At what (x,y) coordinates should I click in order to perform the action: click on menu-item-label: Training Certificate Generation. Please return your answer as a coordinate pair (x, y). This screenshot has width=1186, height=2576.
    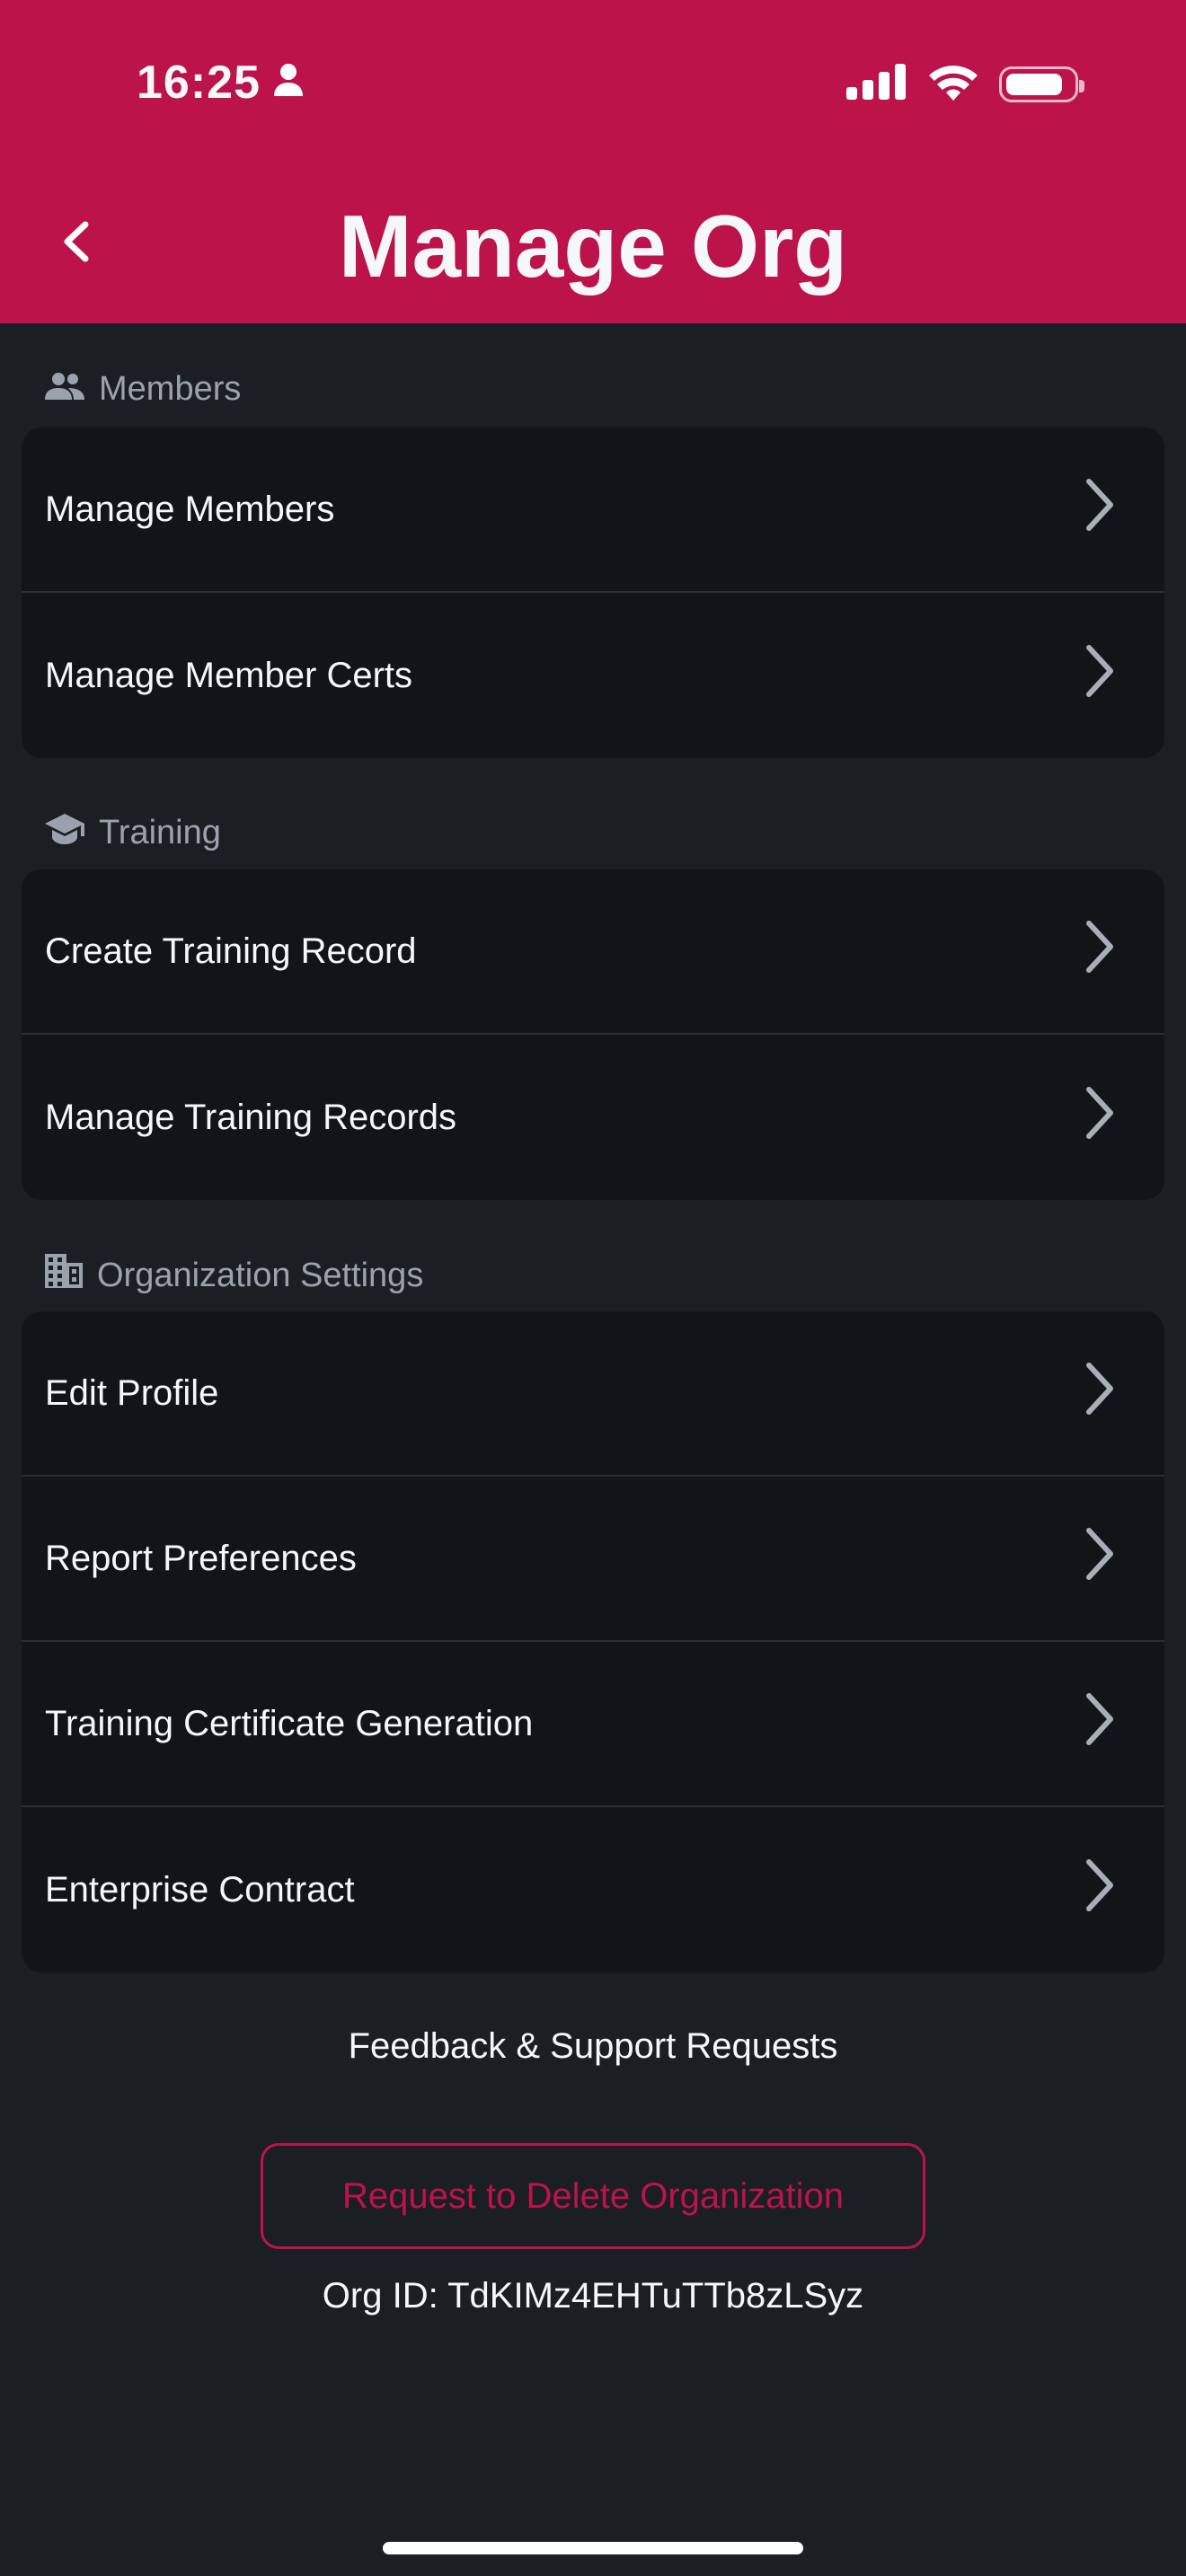
    Looking at the image, I should click on (289, 1723).